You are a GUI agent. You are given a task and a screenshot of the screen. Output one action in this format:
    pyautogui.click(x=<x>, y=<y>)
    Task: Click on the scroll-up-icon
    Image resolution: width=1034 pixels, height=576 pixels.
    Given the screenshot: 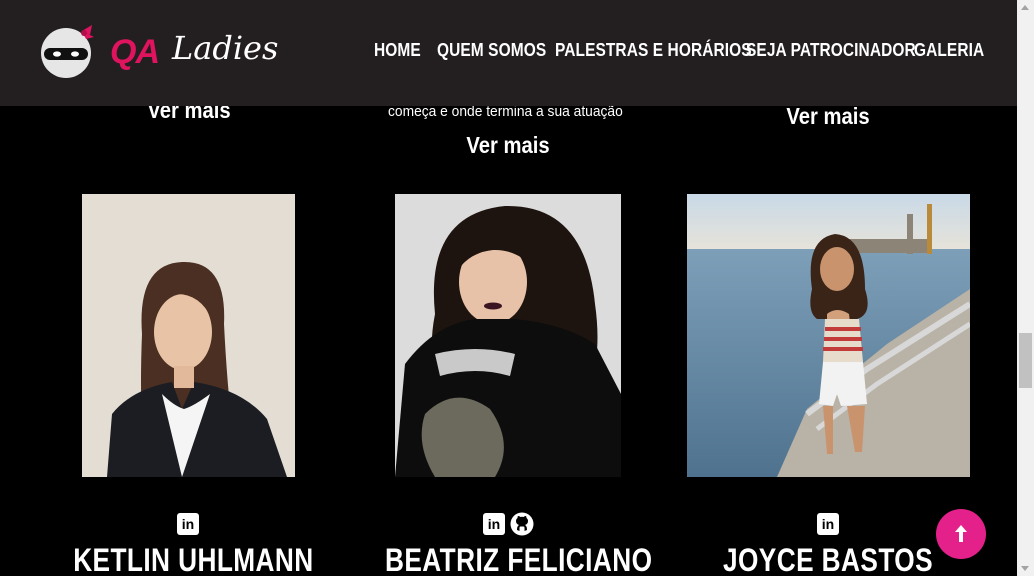 What is the action you would take?
    pyautogui.click(x=1025, y=7)
    